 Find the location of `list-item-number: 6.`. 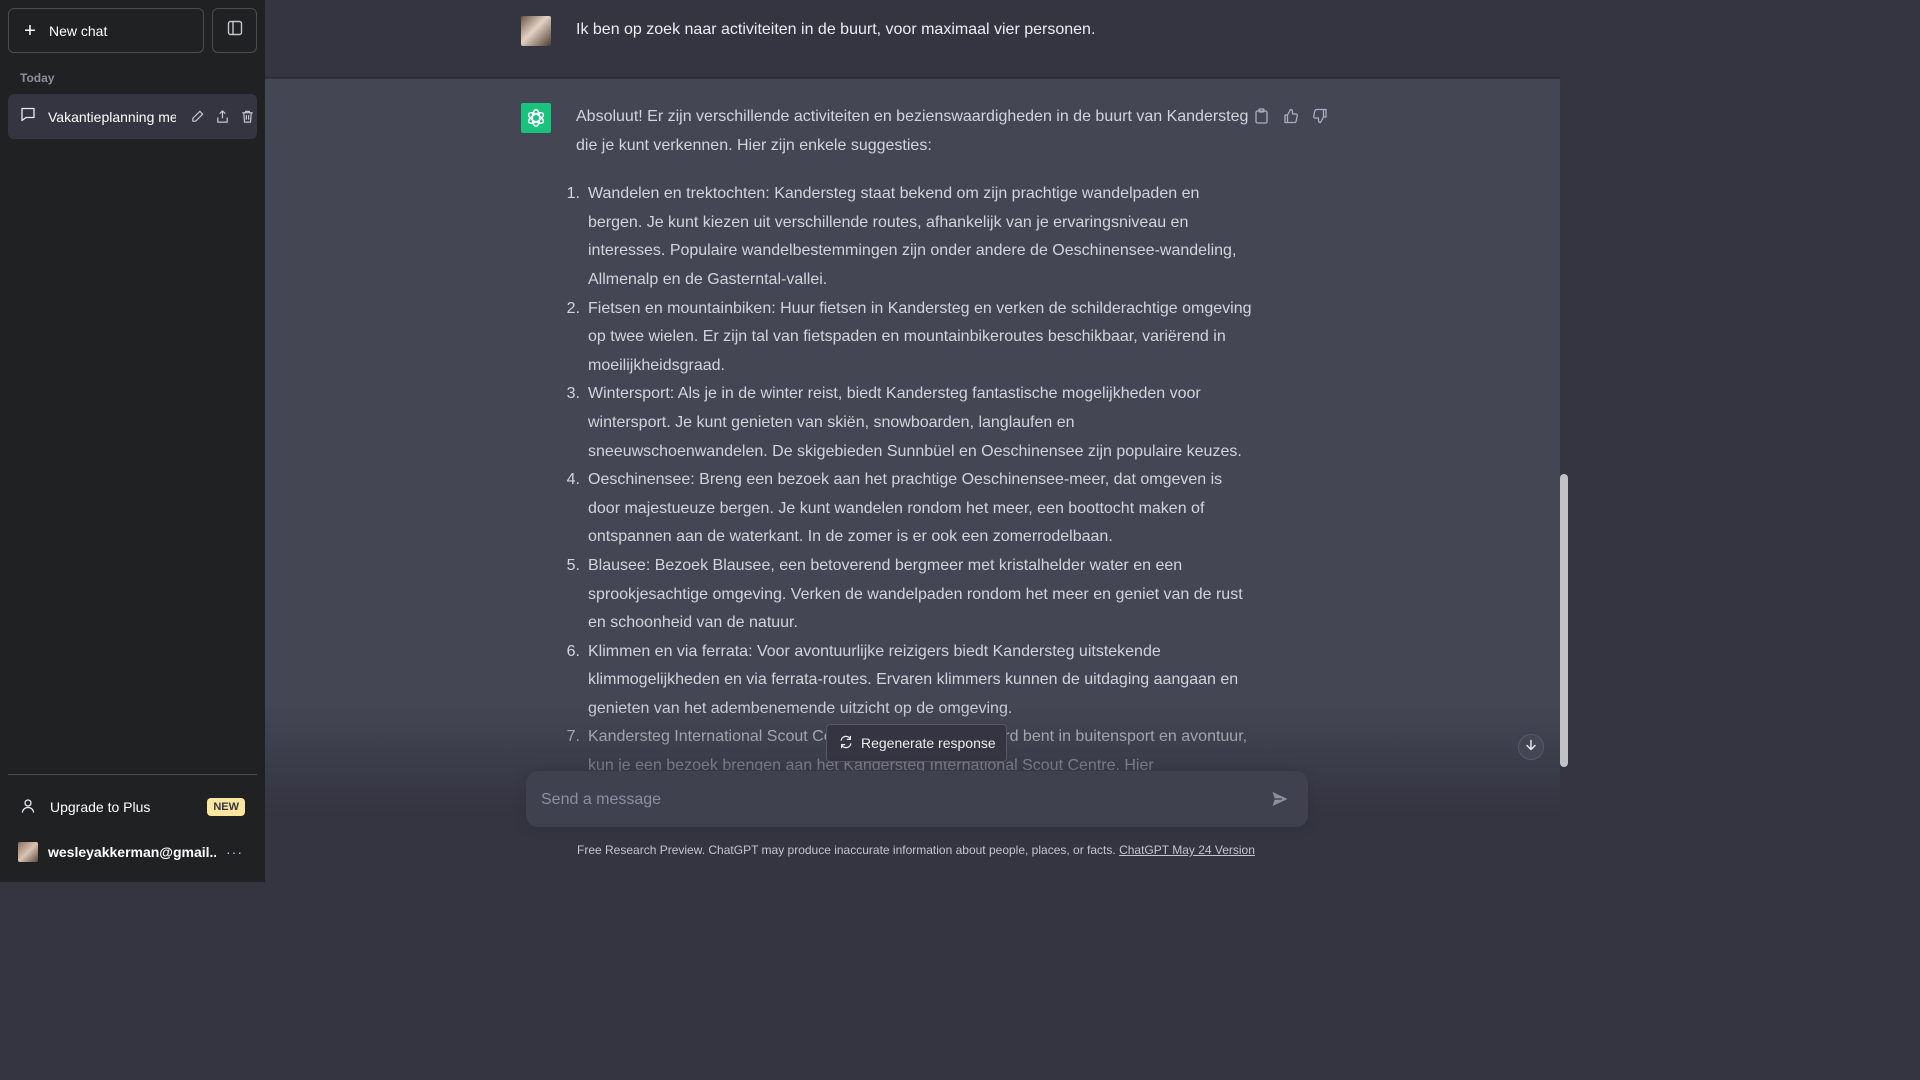

list-item-number: 6. is located at coordinates (573, 651).